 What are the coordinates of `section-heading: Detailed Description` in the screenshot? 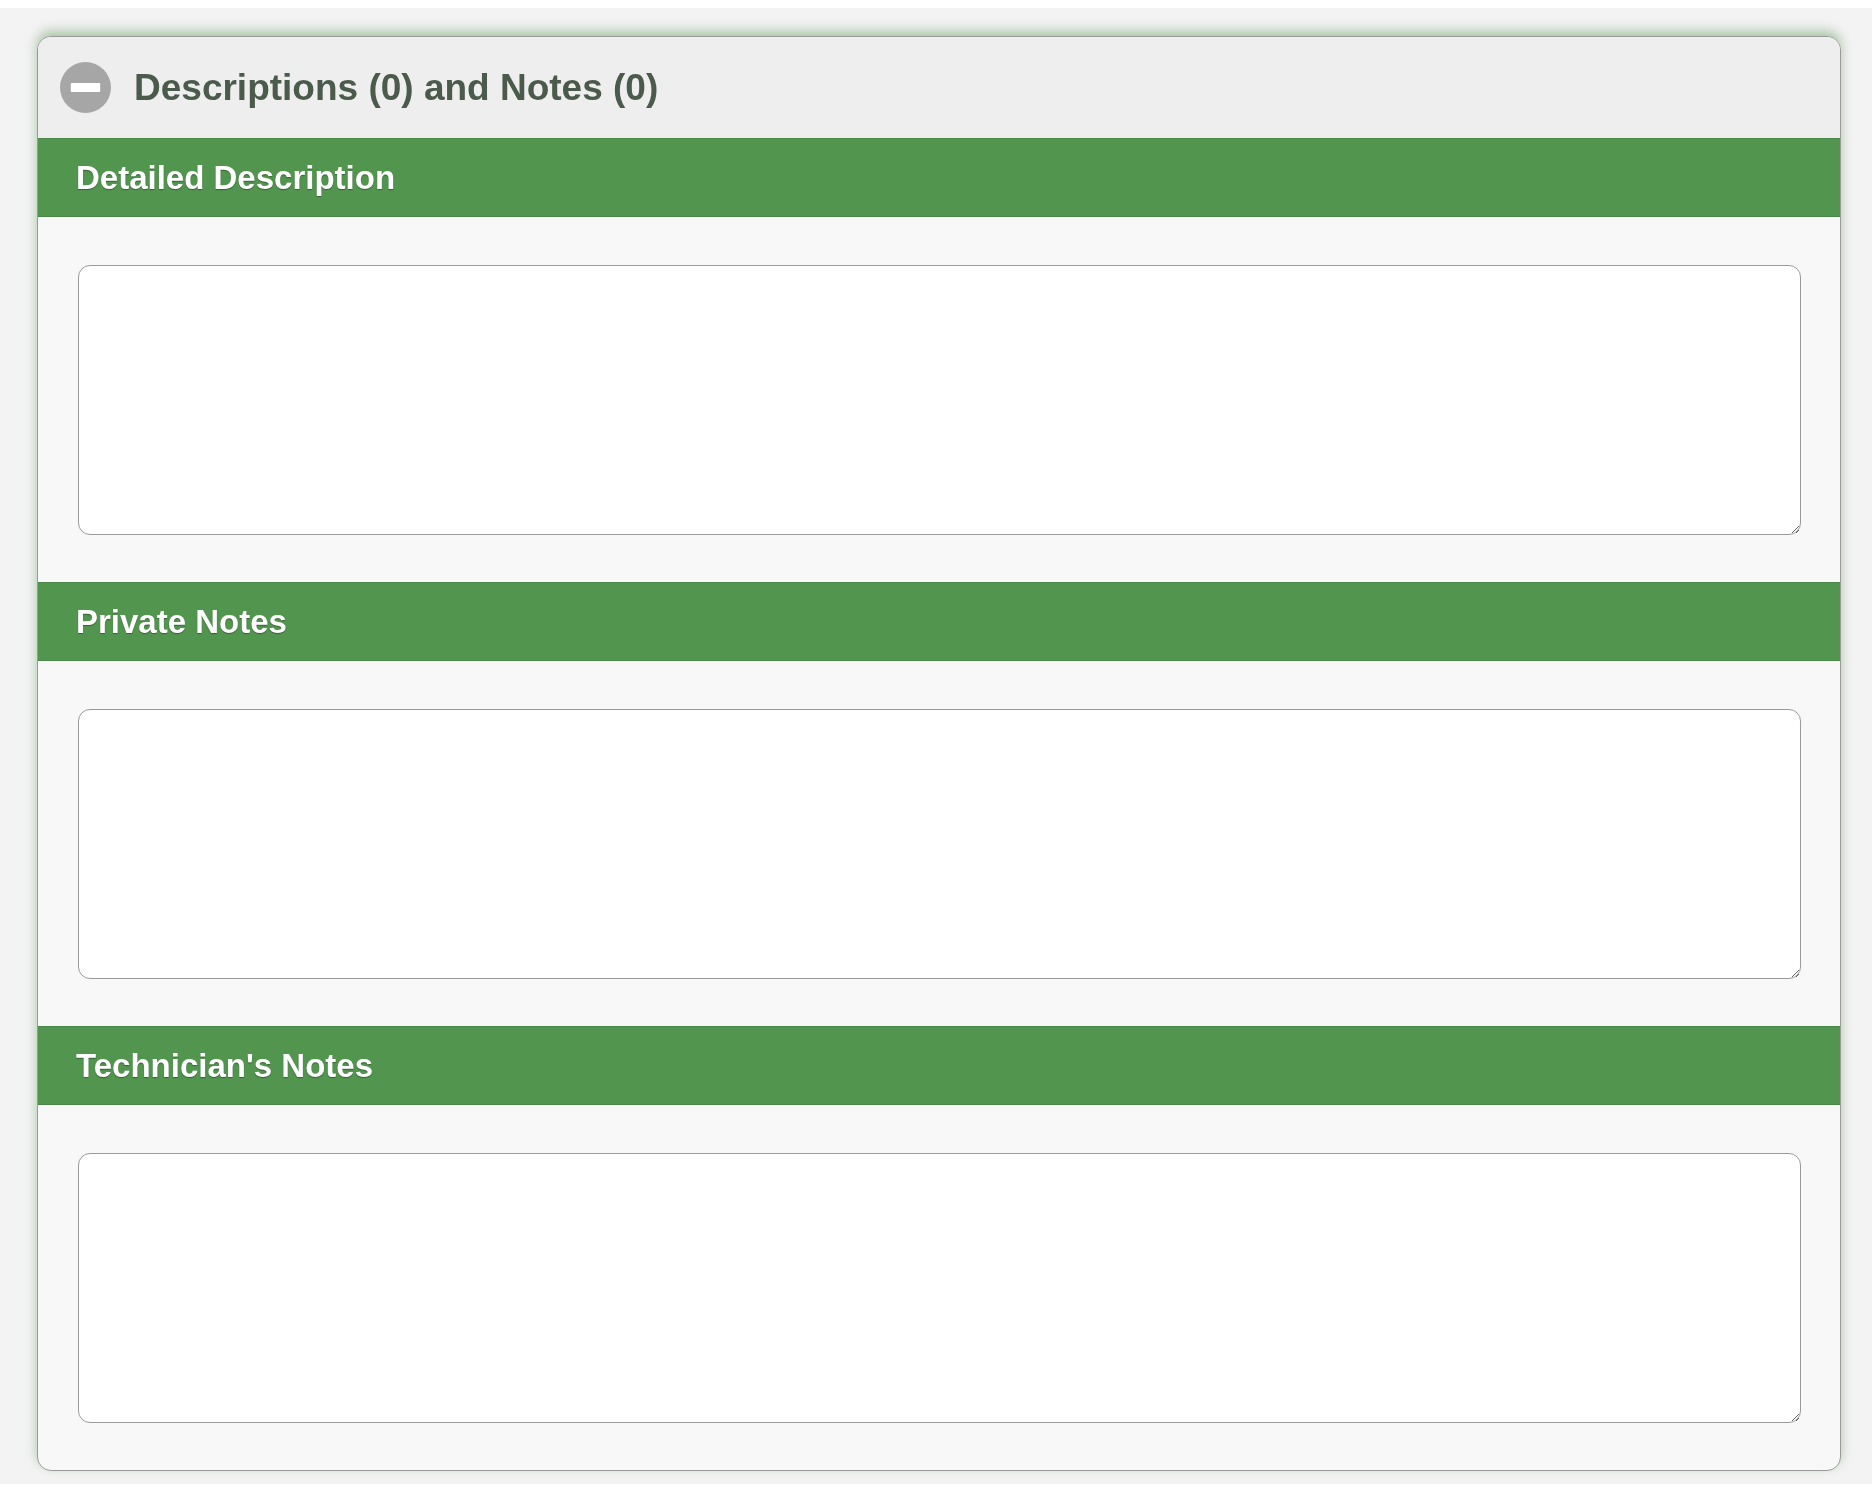 It's located at (236, 177).